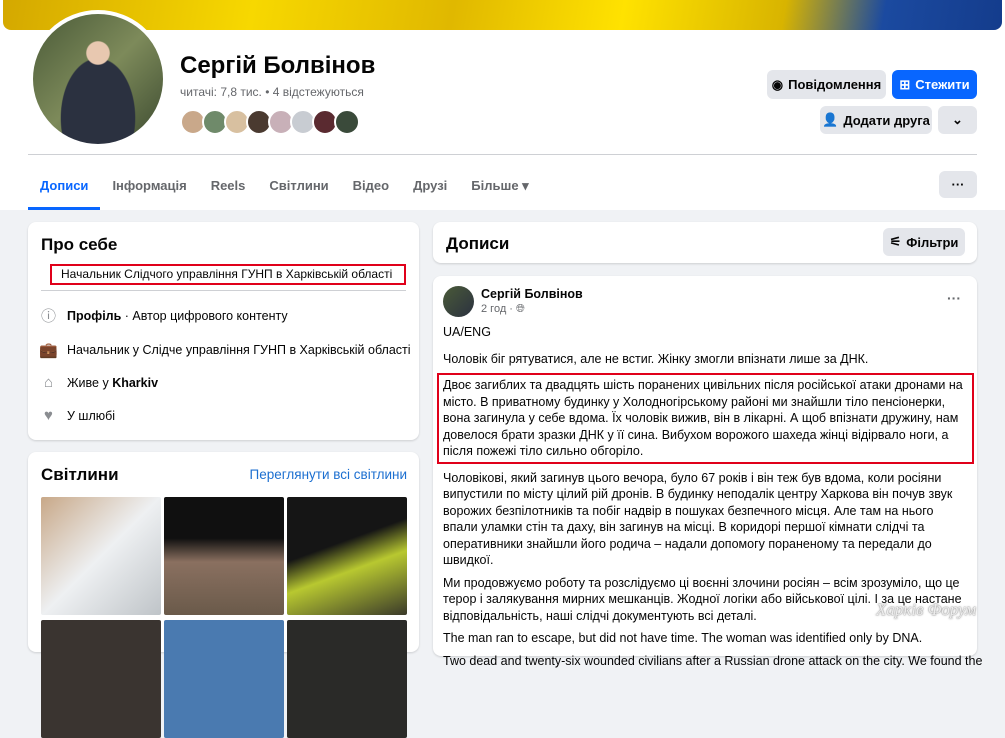 Image resolution: width=1005 pixels, height=738 pixels. I want to click on tab-friends: Друзі, so click(430, 188).